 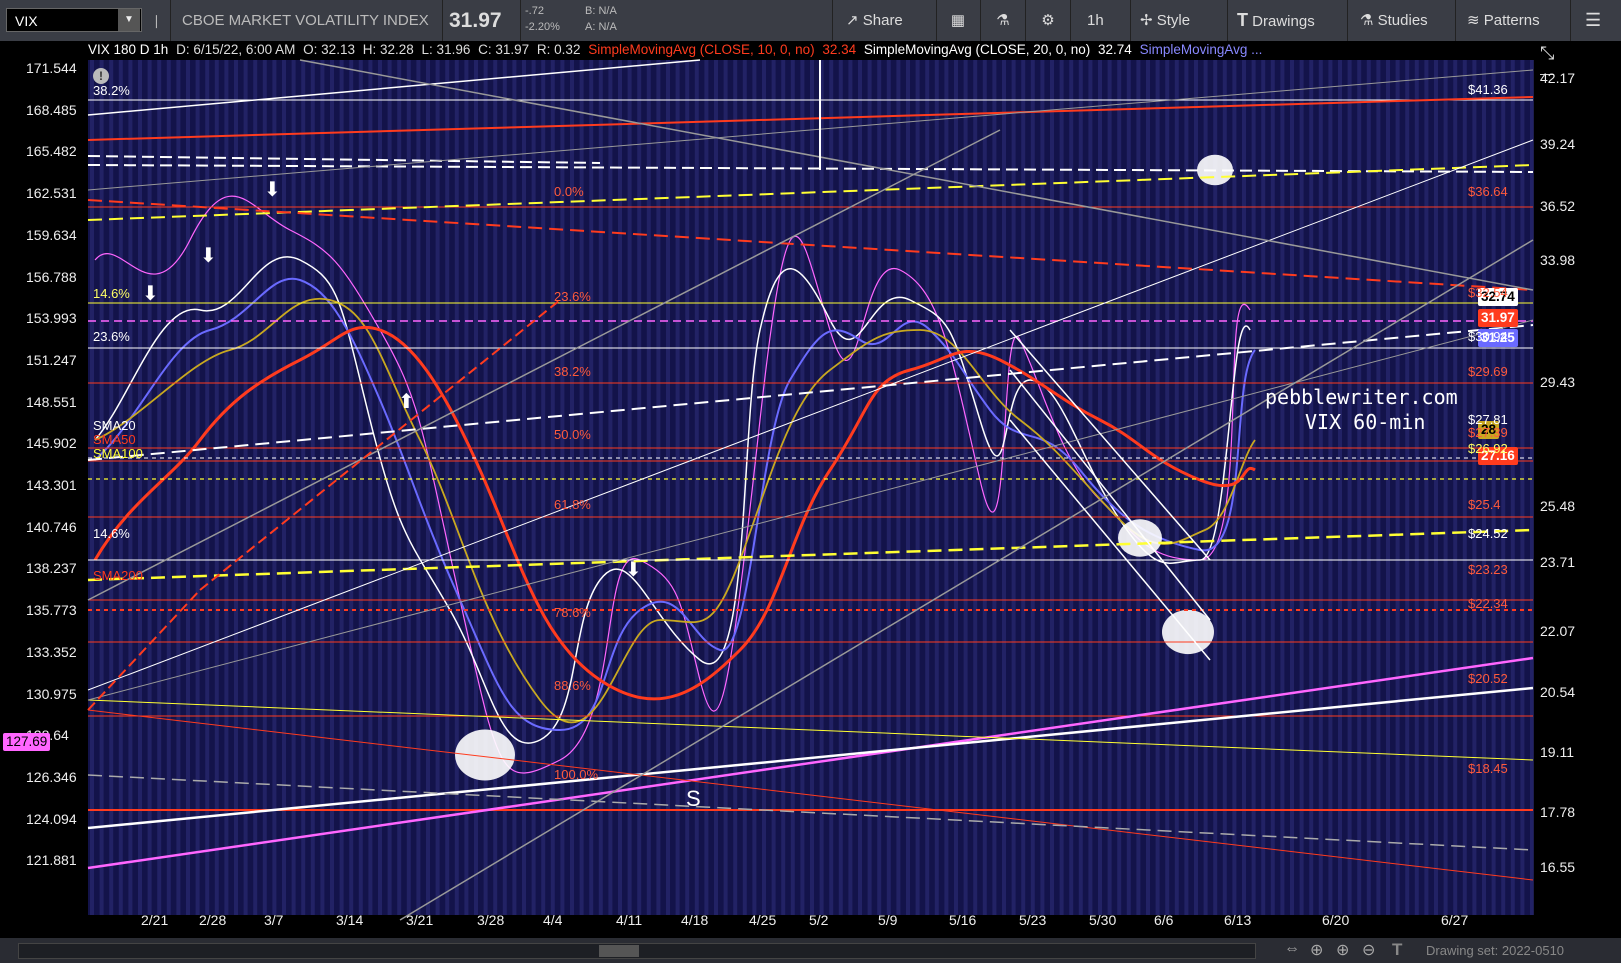 What do you see at coordinates (874, 20) in the screenshot?
I see `share-button: ↗ Share` at bounding box center [874, 20].